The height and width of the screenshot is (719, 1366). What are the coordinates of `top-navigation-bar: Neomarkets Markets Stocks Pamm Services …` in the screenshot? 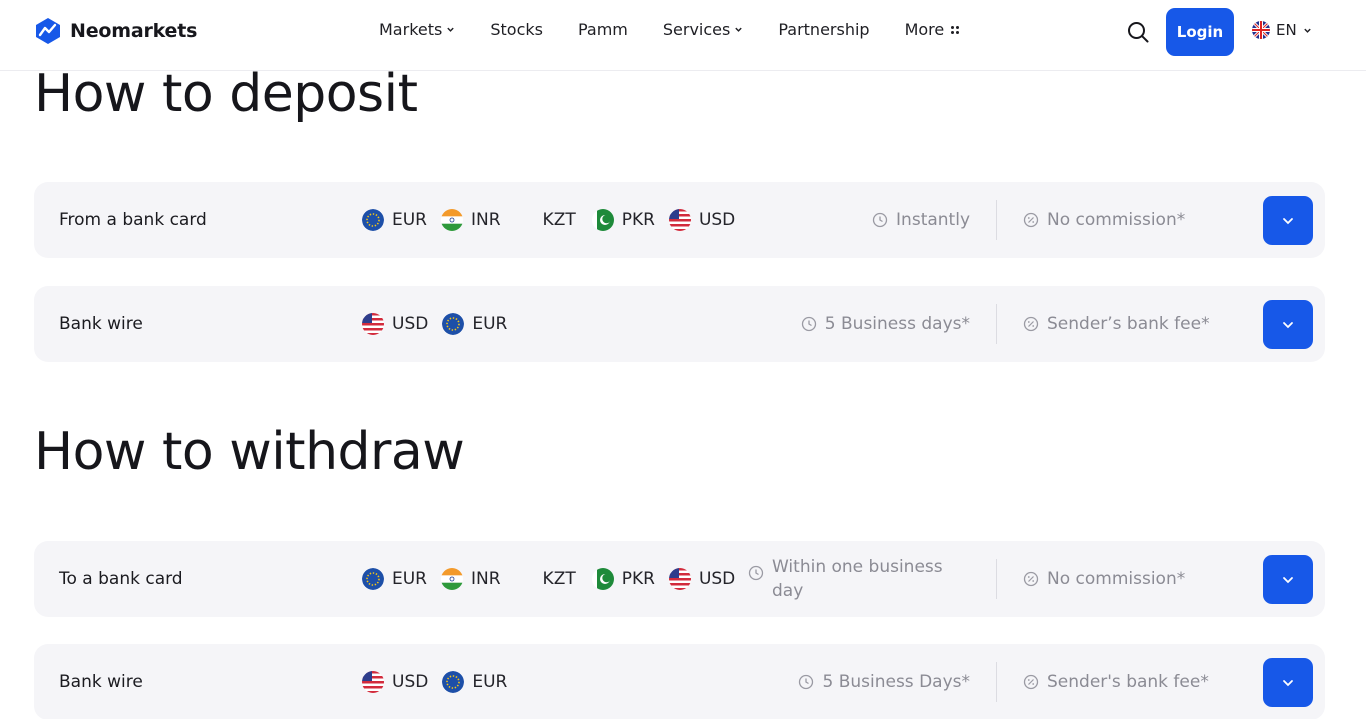 It's located at (683, 35).